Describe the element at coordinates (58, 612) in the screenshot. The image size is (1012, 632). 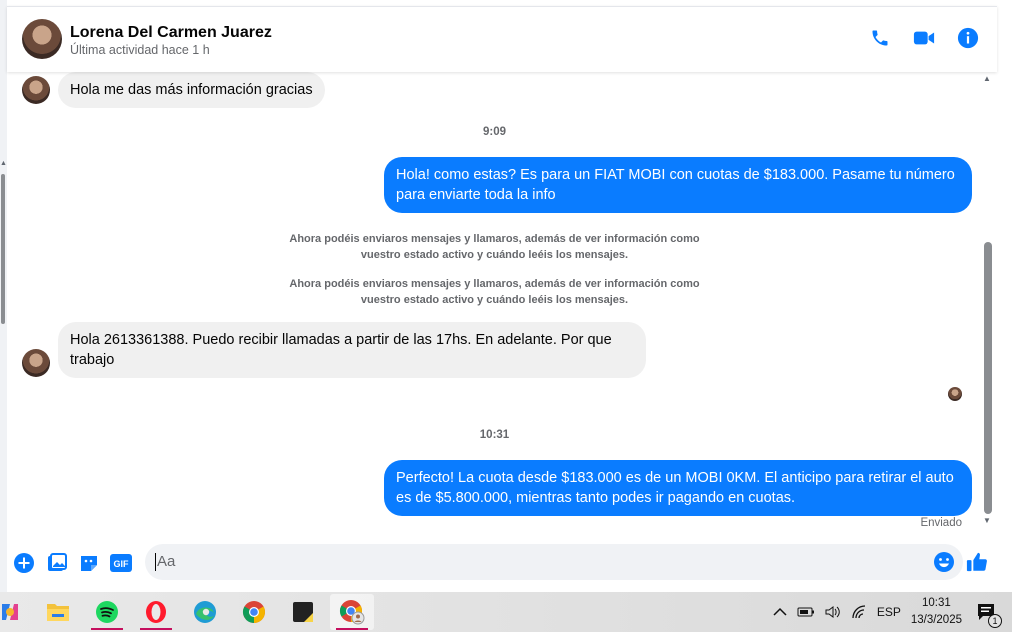
I see `file-explorer-icon` at that location.